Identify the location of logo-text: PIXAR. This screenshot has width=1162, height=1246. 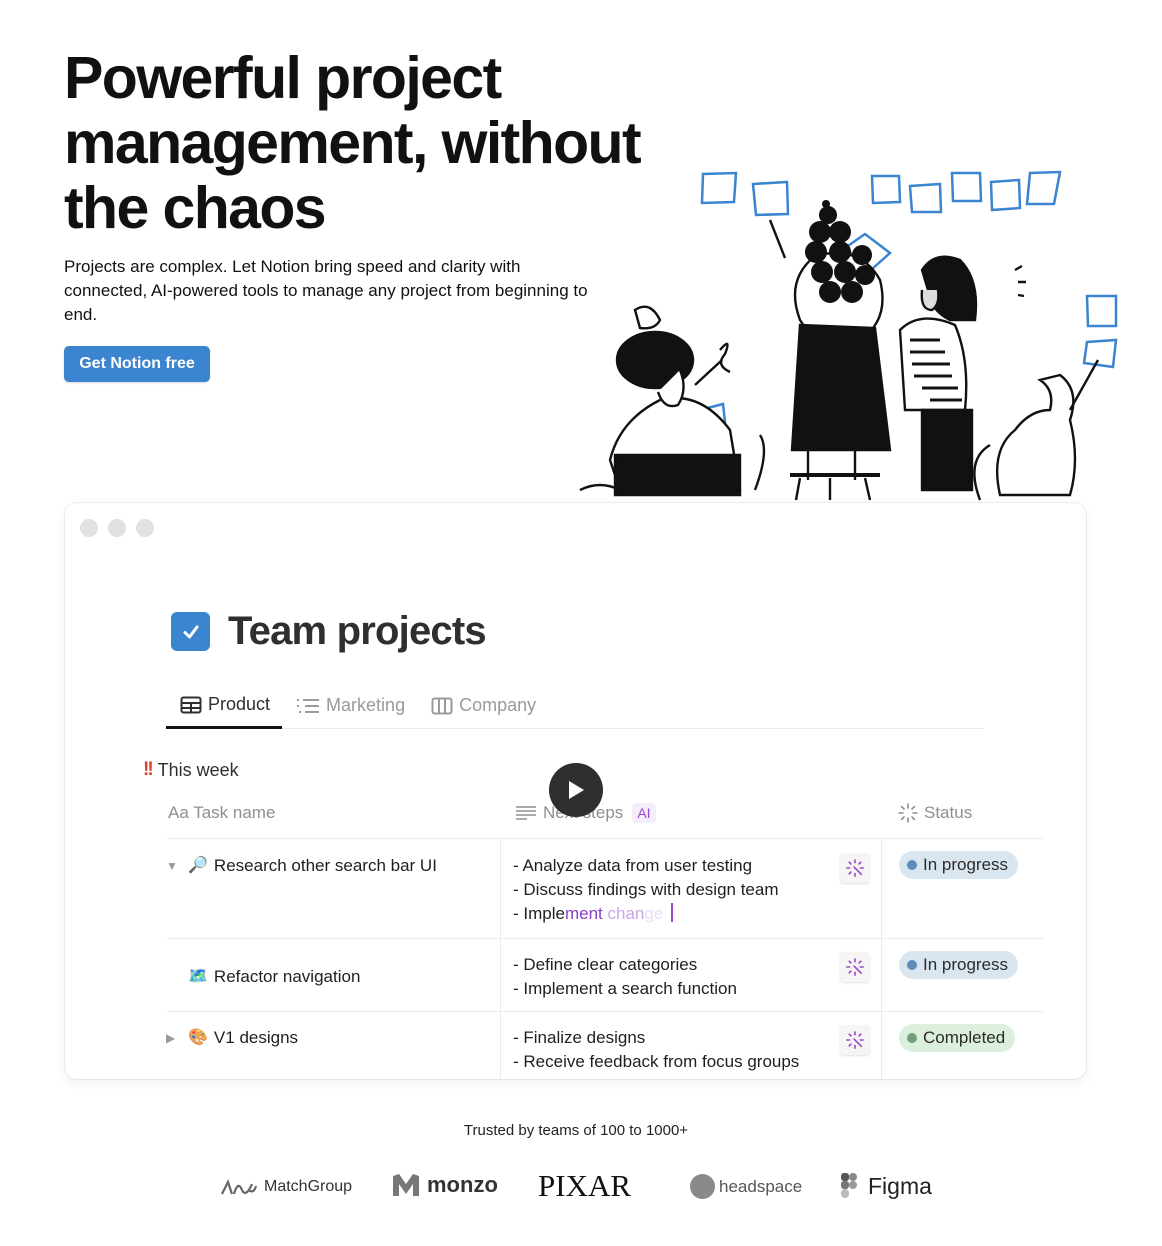
(585, 1185).